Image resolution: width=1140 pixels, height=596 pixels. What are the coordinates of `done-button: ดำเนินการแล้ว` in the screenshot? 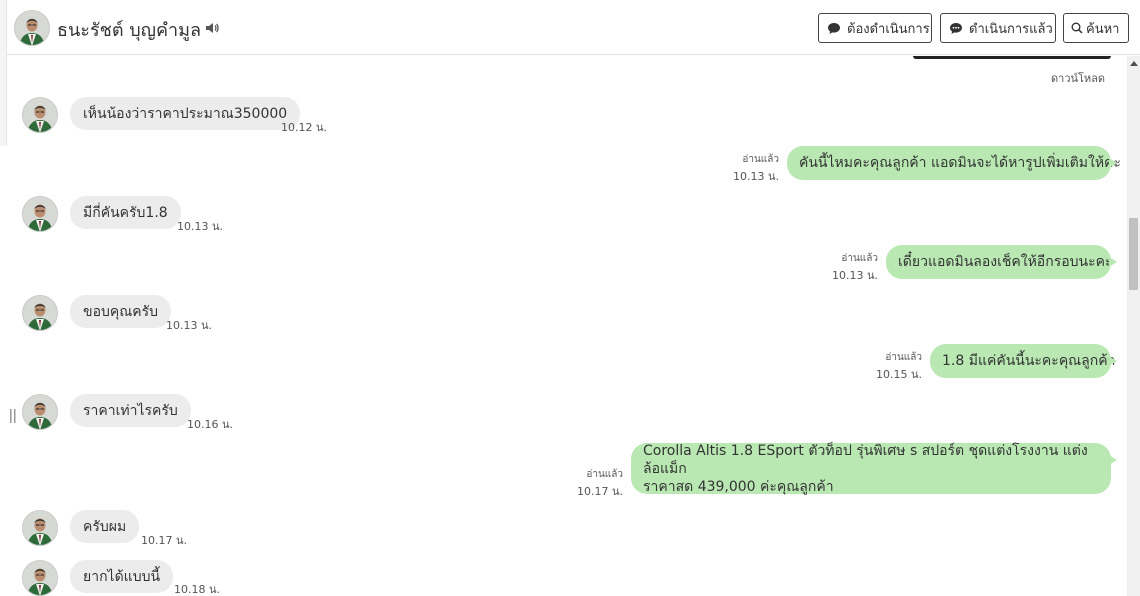 It's located at (998, 28).